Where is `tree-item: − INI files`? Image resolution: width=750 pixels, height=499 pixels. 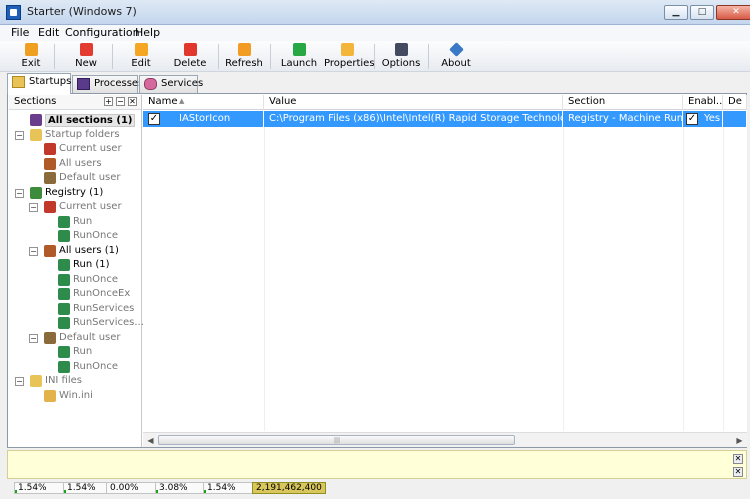 tree-item: − INI files is located at coordinates (75, 381).